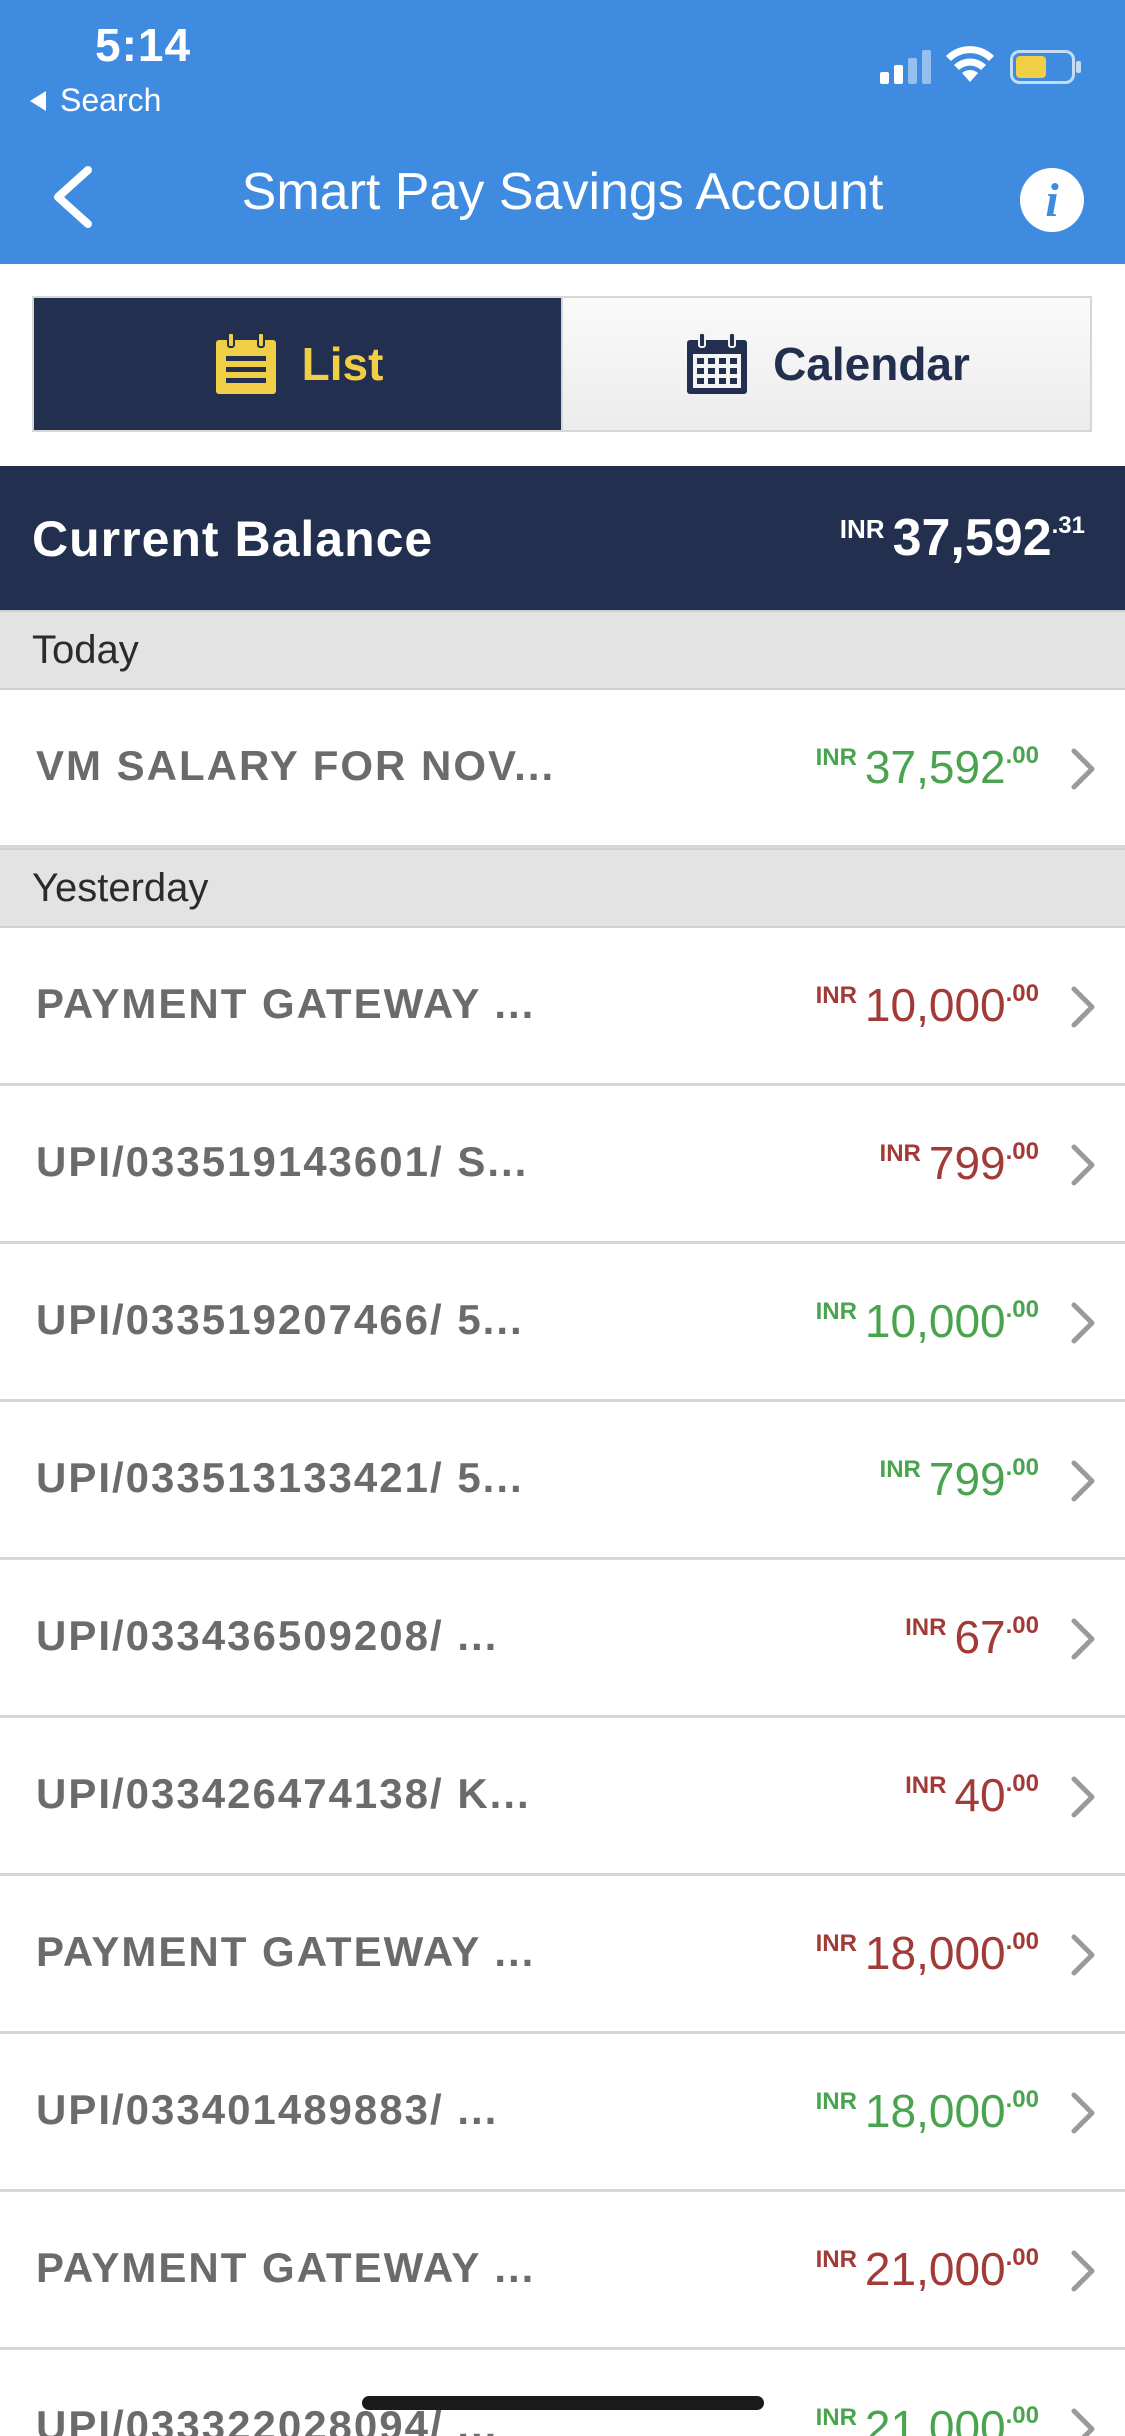  I want to click on home-indicator, so click(563, 2403).